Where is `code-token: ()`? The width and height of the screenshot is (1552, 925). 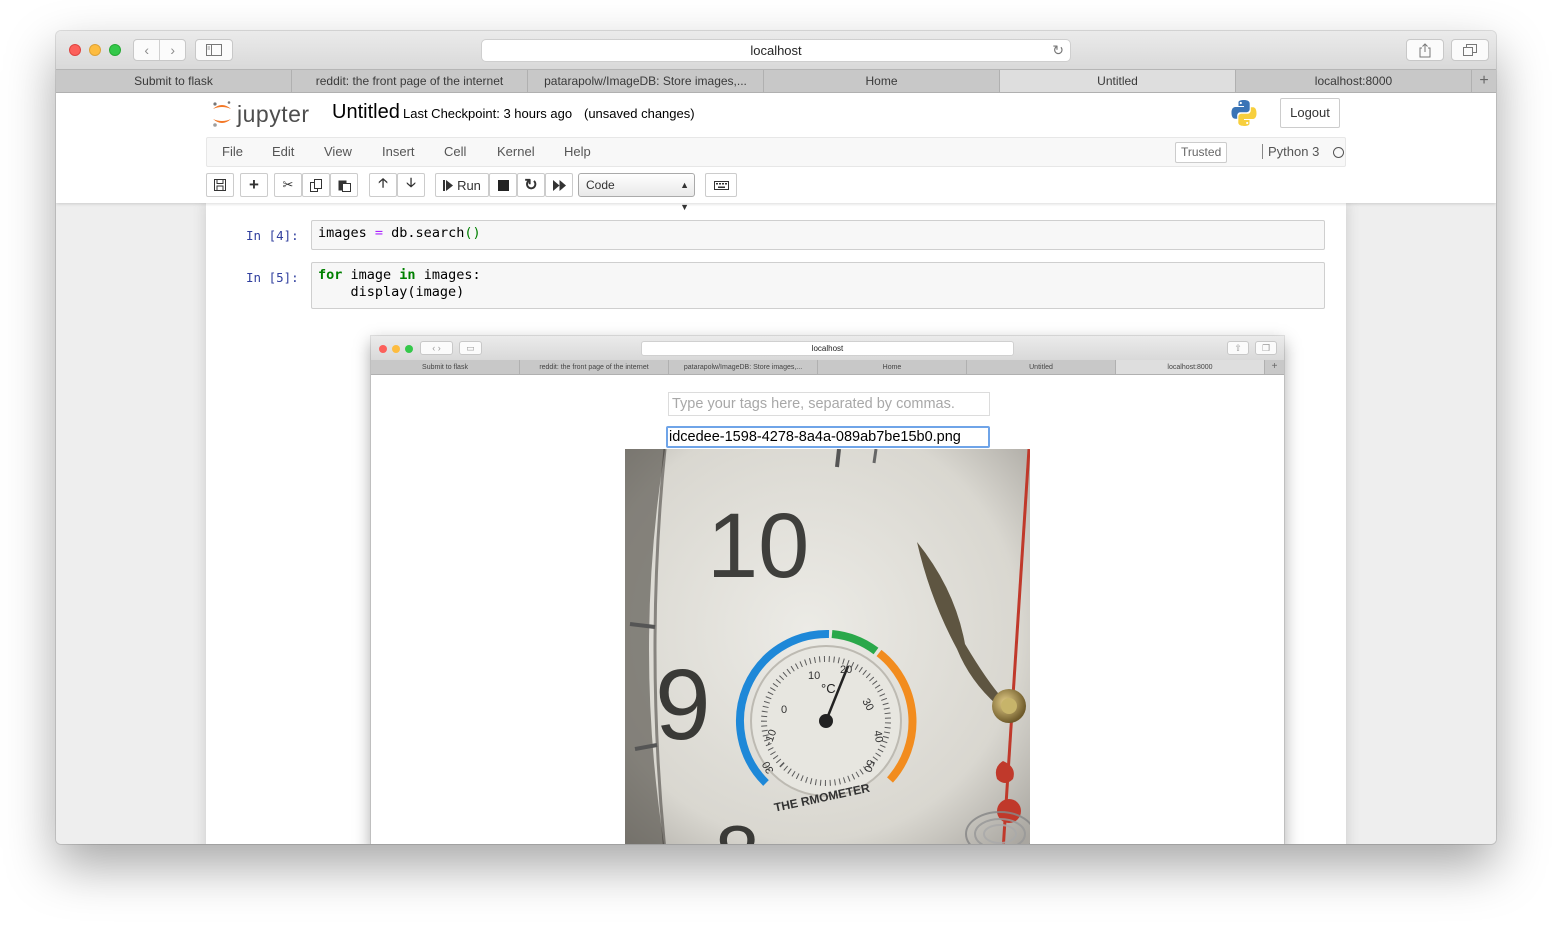 code-token: () is located at coordinates (472, 233).